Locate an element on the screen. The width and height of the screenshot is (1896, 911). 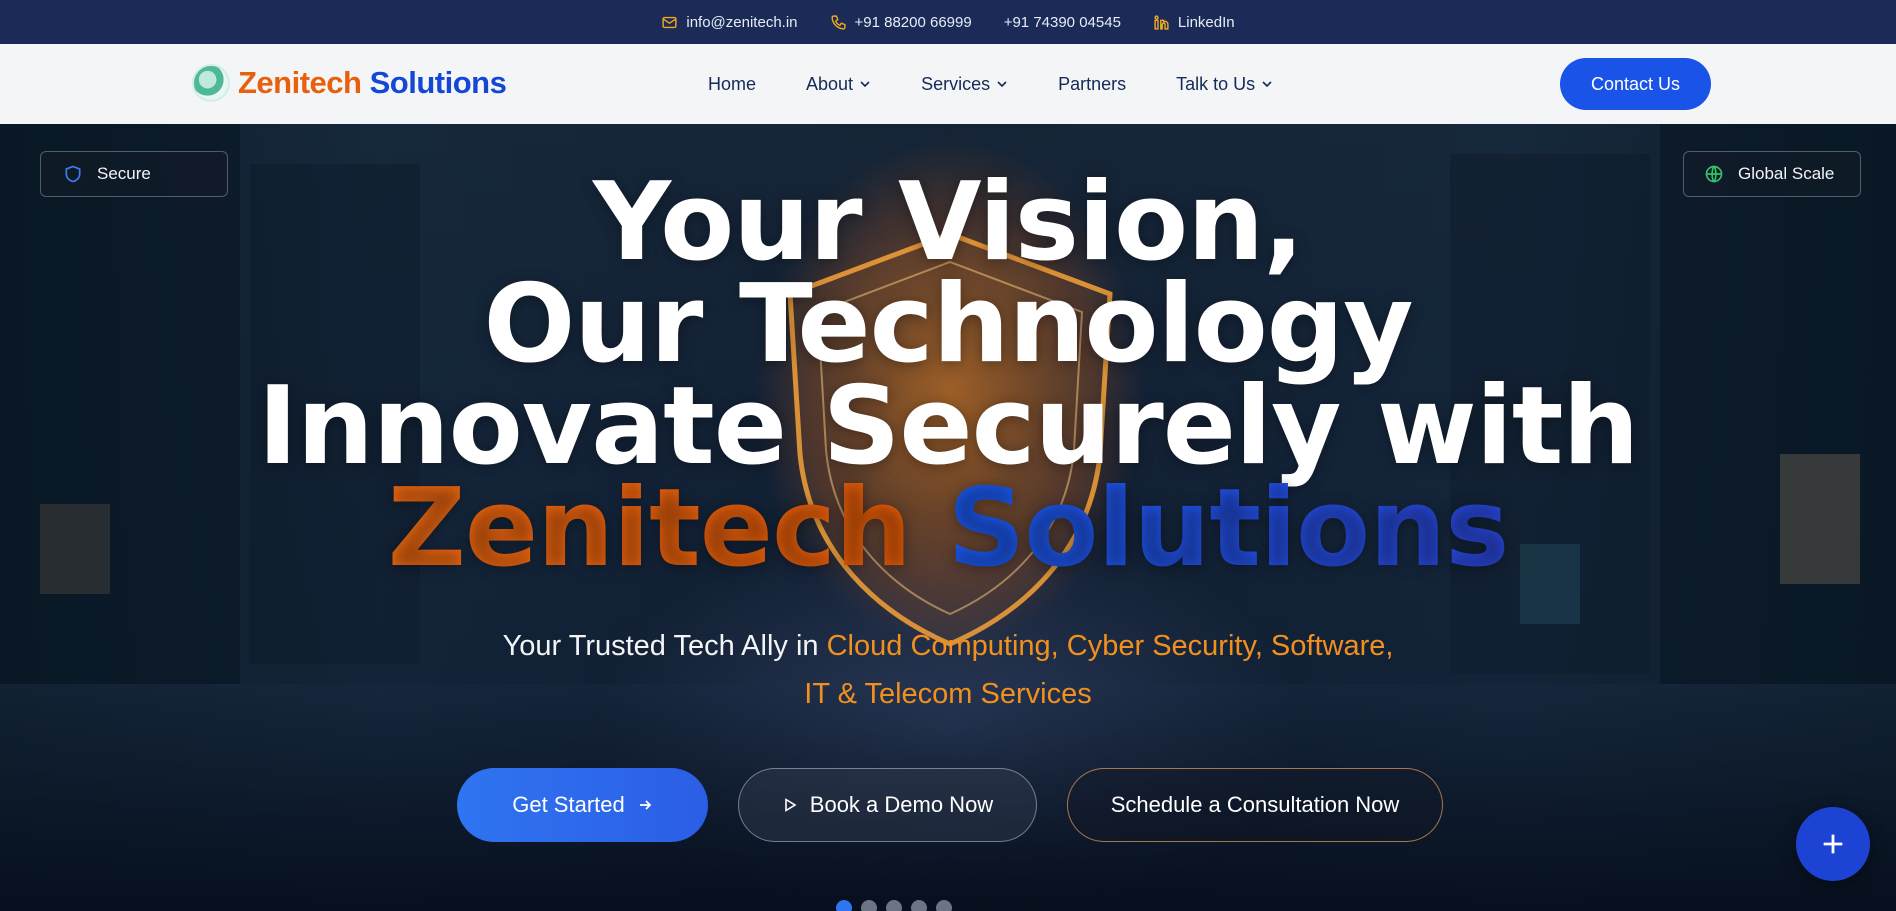
headline-brand-part1: Zenitech is located at coordinates (649, 528).